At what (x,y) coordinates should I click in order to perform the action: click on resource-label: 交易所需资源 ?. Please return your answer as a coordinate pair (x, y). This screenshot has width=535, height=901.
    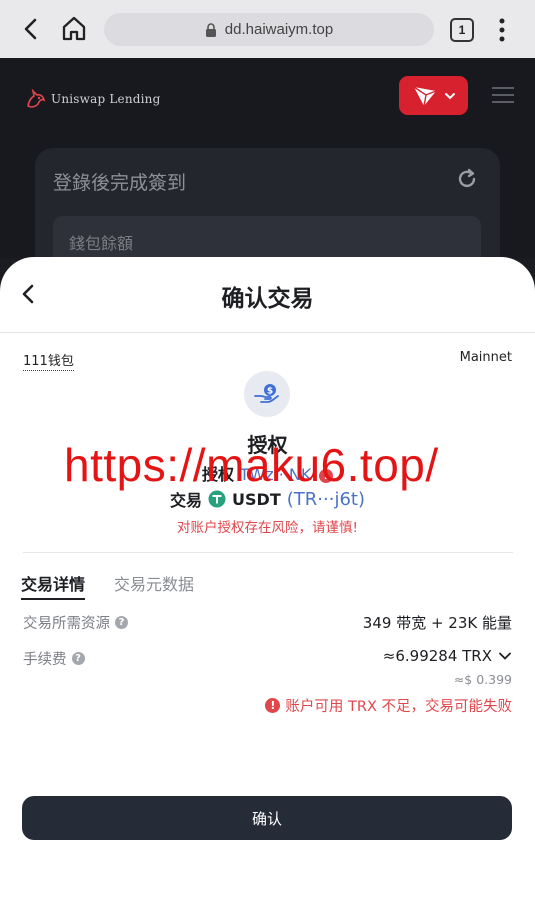
    Looking at the image, I should click on (75, 622).